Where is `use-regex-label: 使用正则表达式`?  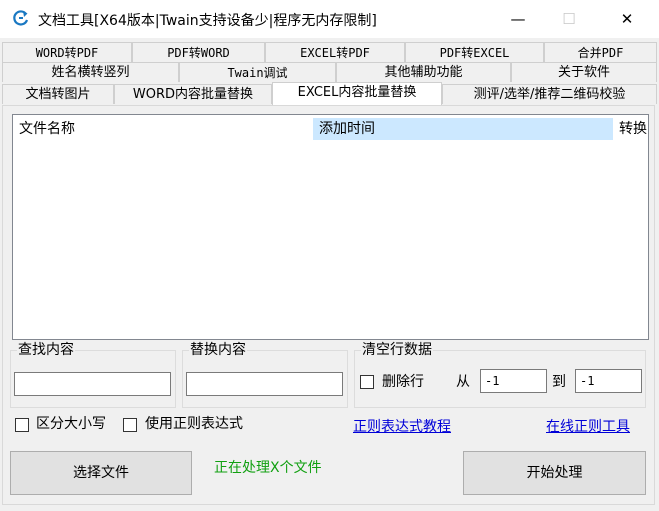 use-regex-label: 使用正则表达式 is located at coordinates (194, 424).